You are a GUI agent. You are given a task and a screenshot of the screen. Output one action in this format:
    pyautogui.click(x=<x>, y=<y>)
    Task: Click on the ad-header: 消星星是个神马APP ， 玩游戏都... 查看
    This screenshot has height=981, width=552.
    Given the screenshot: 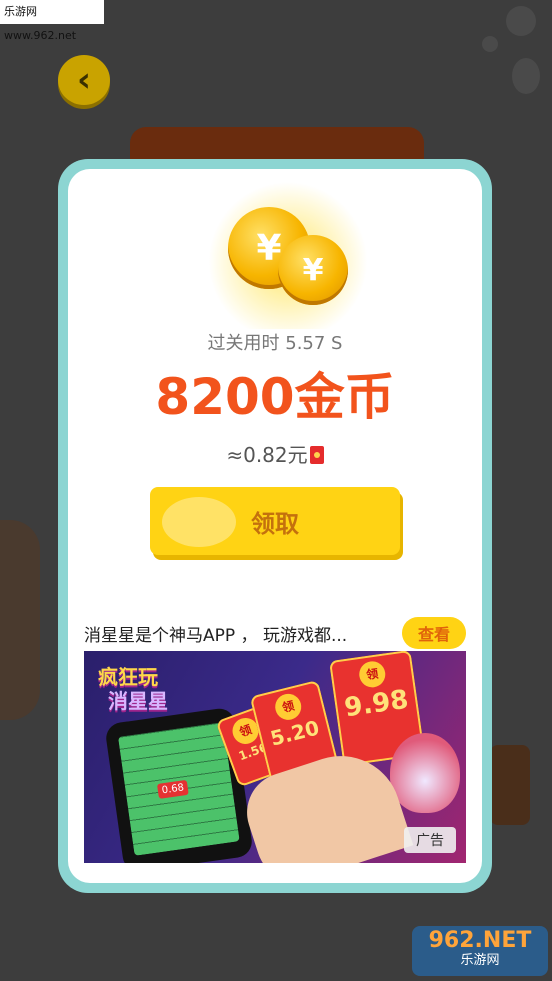 What is the action you would take?
    pyautogui.click(x=275, y=633)
    